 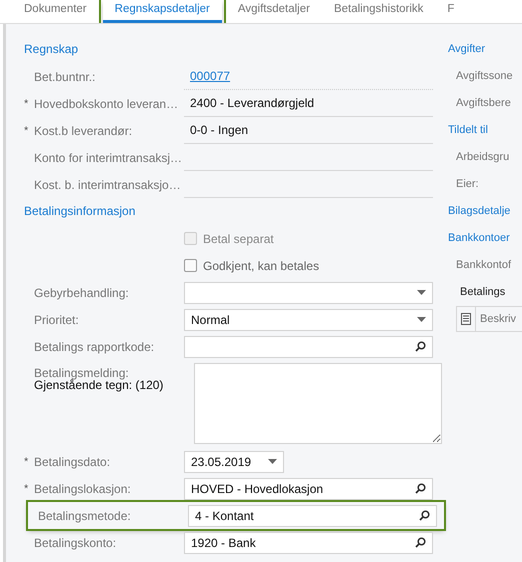 I want to click on message-field, so click(x=318, y=403).